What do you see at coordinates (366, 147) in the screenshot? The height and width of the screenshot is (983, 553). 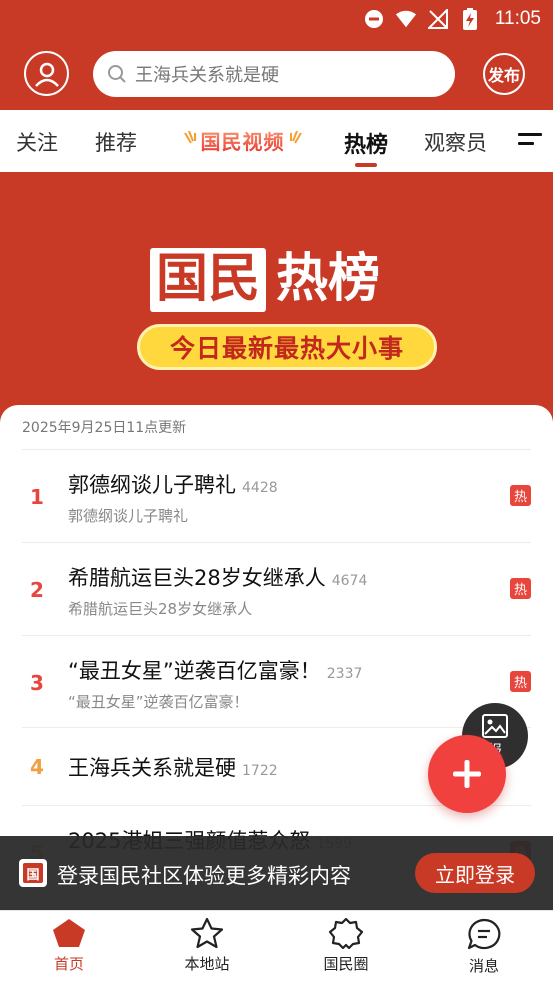 I see `tab-hot-list: 热榜` at bounding box center [366, 147].